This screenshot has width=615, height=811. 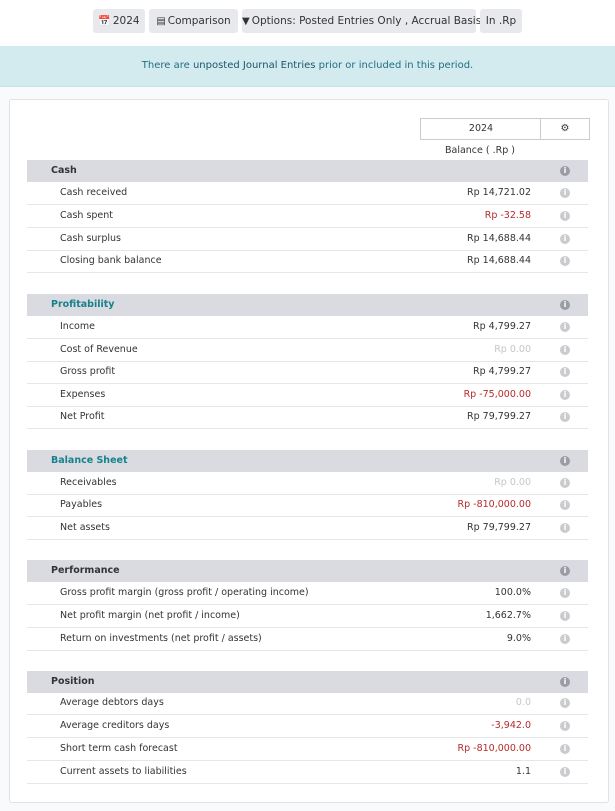 I want to click on row-label: Payables, so click(x=81, y=504).